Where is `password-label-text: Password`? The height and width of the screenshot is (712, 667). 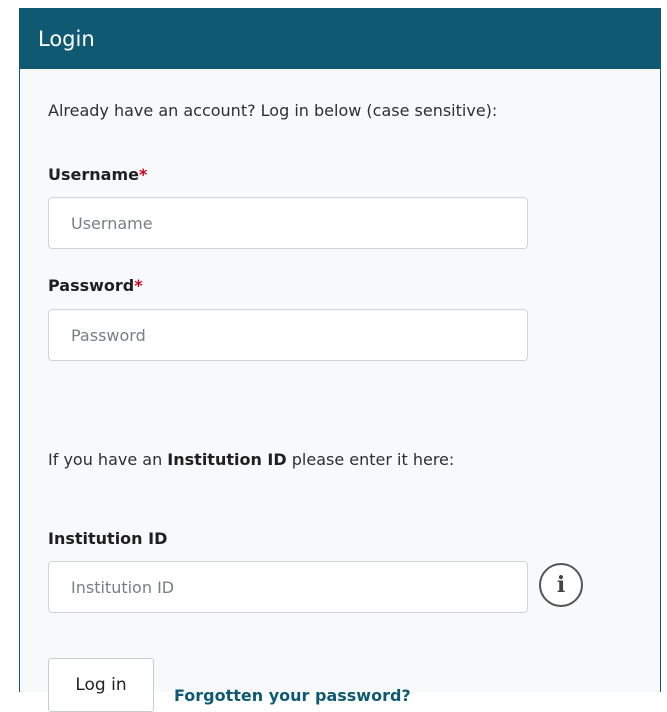
password-label-text: Password is located at coordinates (91, 285).